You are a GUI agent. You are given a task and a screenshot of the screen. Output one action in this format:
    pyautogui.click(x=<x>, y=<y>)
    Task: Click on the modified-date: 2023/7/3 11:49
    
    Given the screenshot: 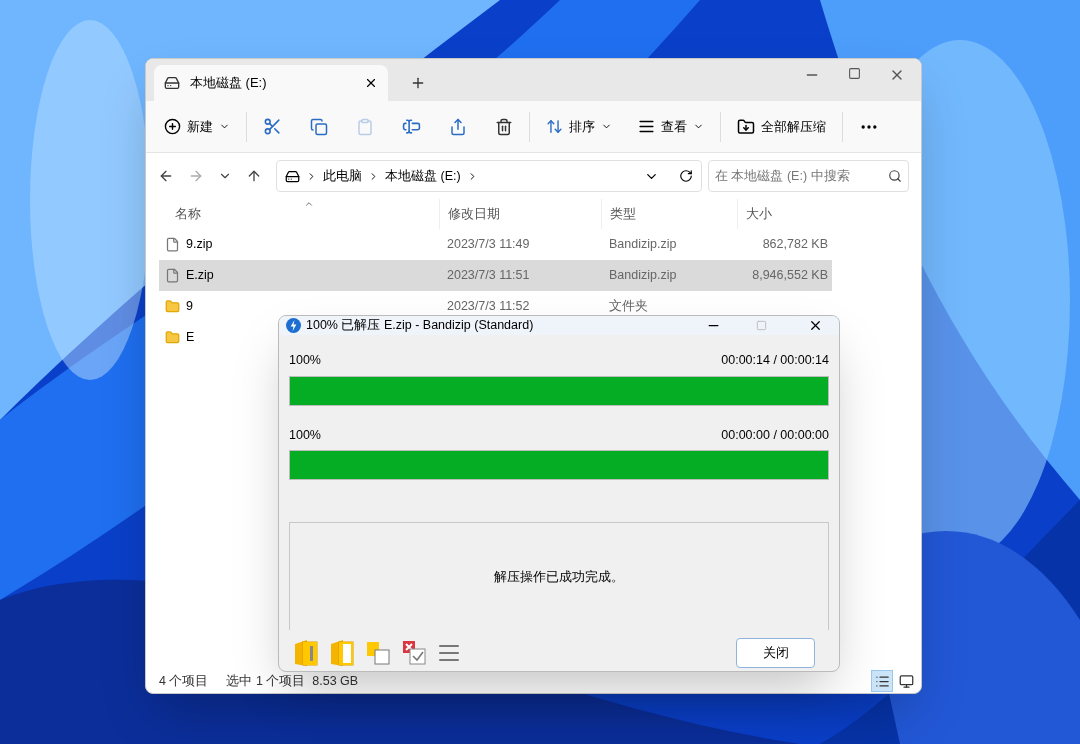 What is the action you would take?
    pyautogui.click(x=488, y=244)
    